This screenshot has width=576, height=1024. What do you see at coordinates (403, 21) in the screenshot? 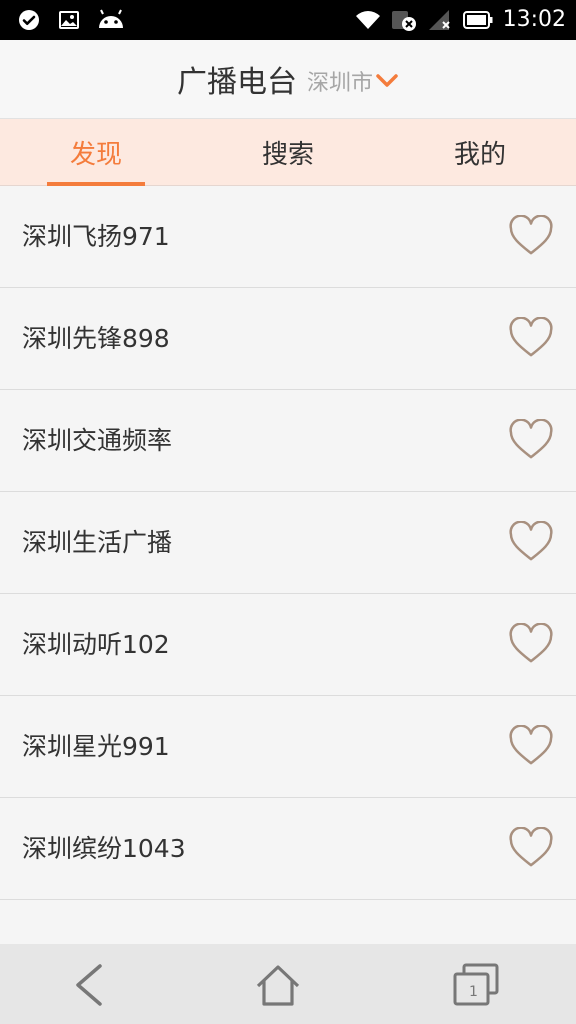
I see `data-off-icon` at bounding box center [403, 21].